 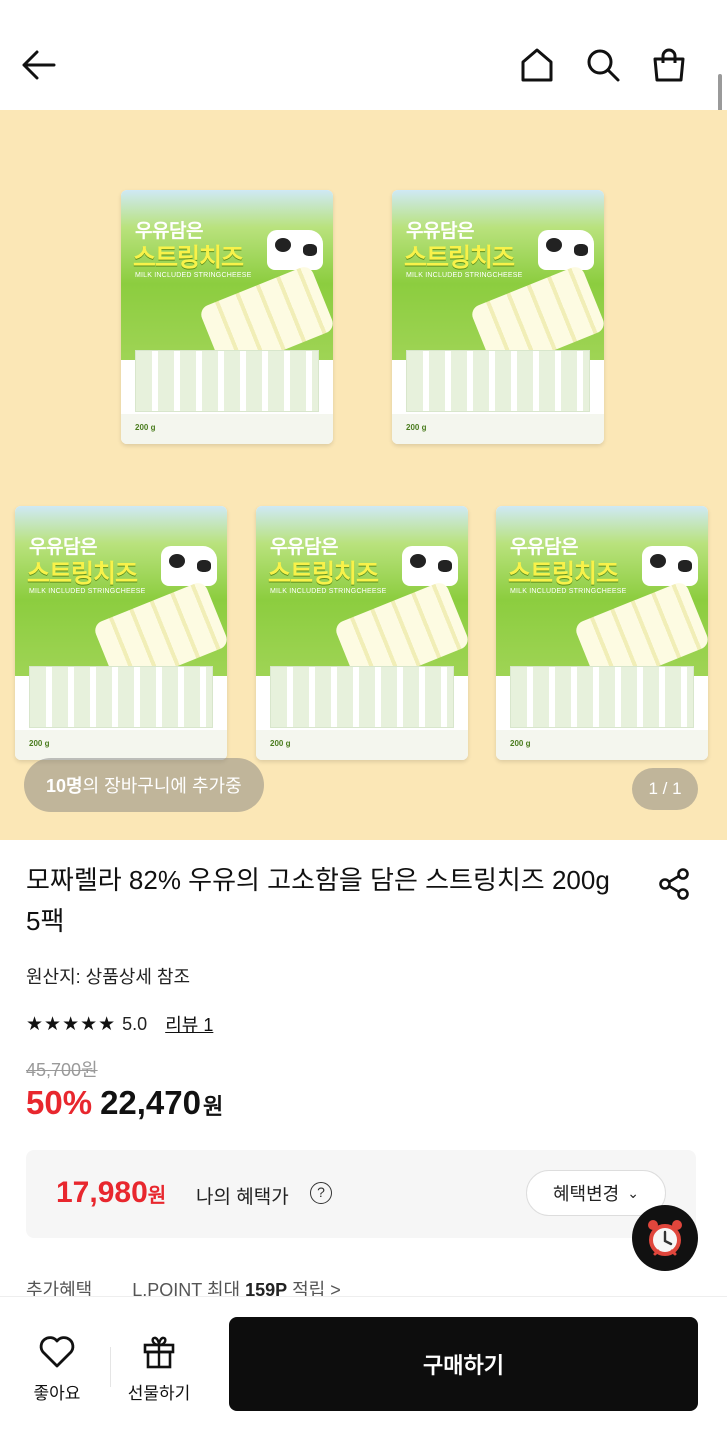 I want to click on alarm-clock-icon, so click(x=665, y=1238).